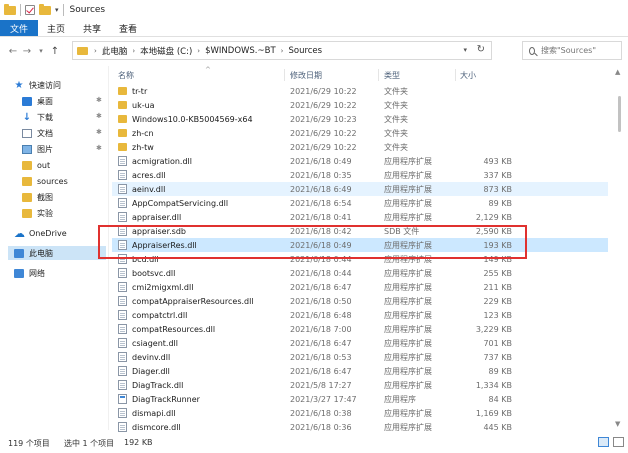 The image size is (628, 453). What do you see at coordinates (620, 248) in the screenshot?
I see `vertical-scrollbar: ▲ ▼` at bounding box center [620, 248].